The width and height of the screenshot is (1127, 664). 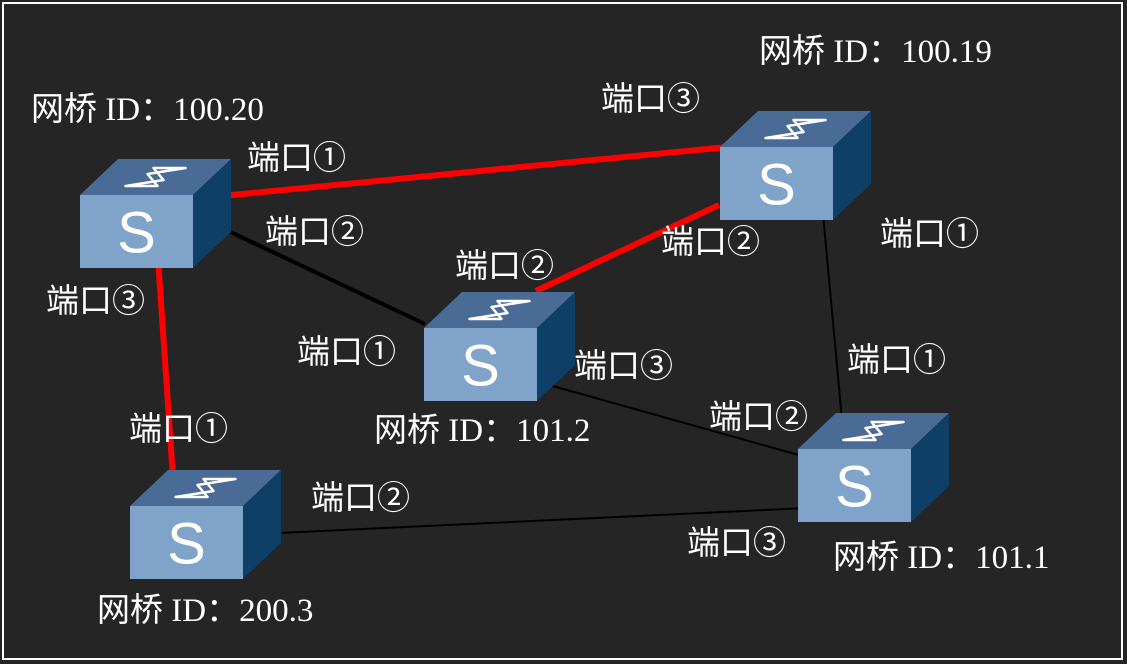 What do you see at coordinates (929, 235) in the screenshot?
I see `port-b1-label: 端口①` at bounding box center [929, 235].